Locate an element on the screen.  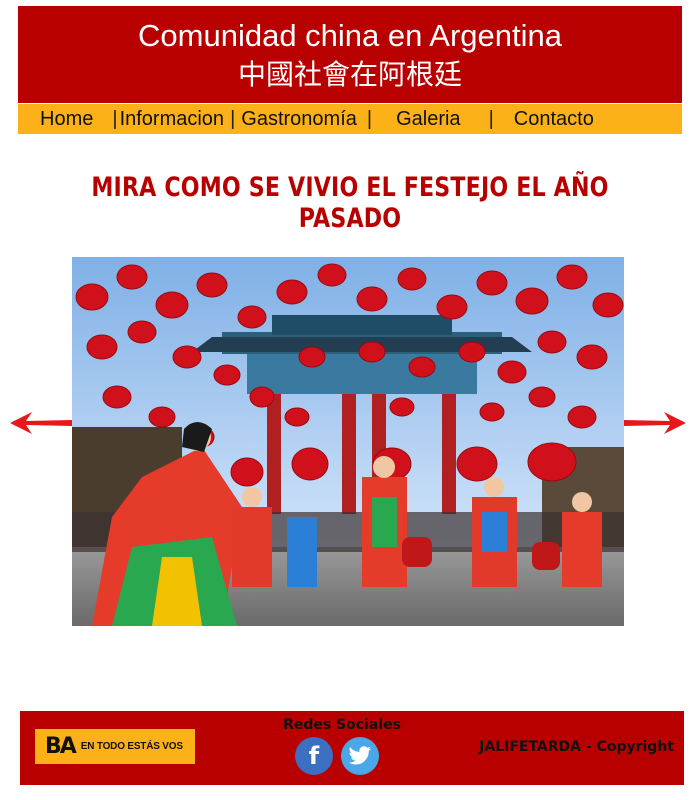
site-header: Comunidad china en Argentina 中國社會在阿根廷 is located at coordinates (350, 54).